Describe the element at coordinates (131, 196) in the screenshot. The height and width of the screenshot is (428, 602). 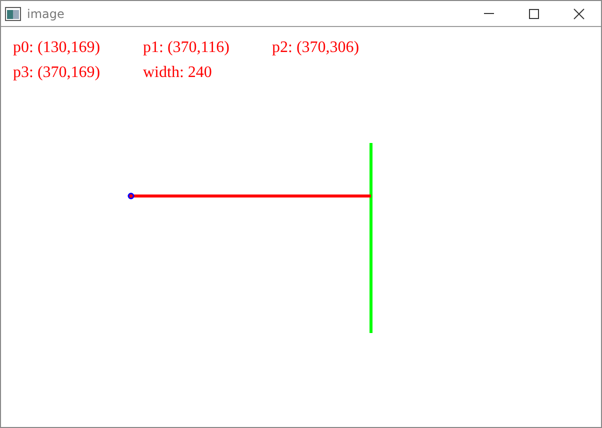
I see `point-marker` at that location.